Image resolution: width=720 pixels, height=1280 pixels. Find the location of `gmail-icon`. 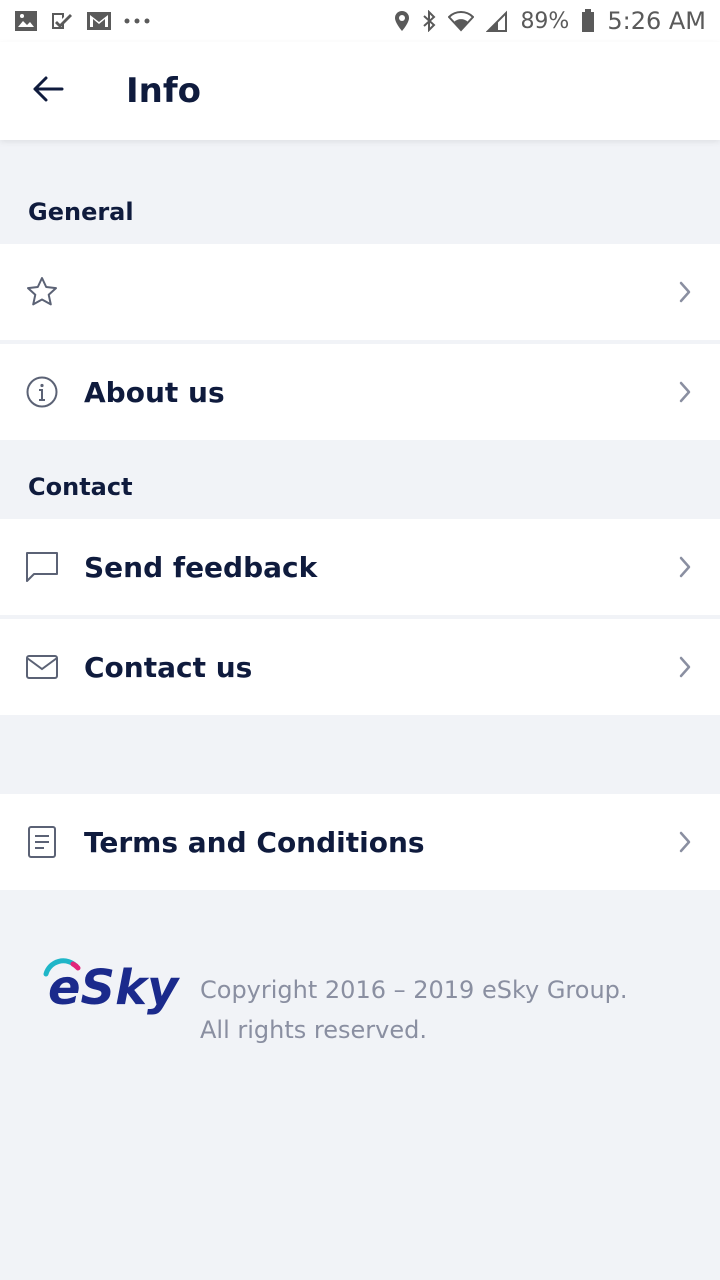

gmail-icon is located at coordinates (99, 21).